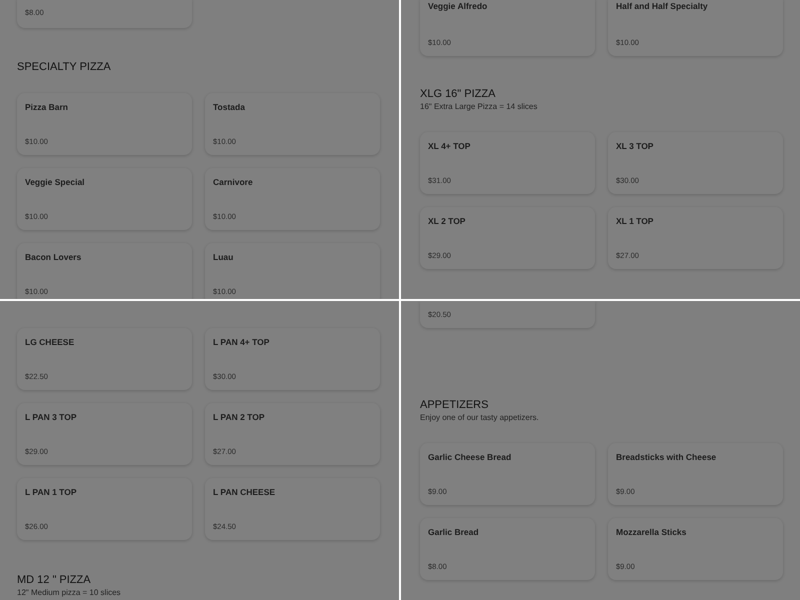 Image resolution: width=800 pixels, height=600 pixels. Describe the element at coordinates (447, 221) in the screenshot. I see `item-name: XL 2 TOP` at that location.